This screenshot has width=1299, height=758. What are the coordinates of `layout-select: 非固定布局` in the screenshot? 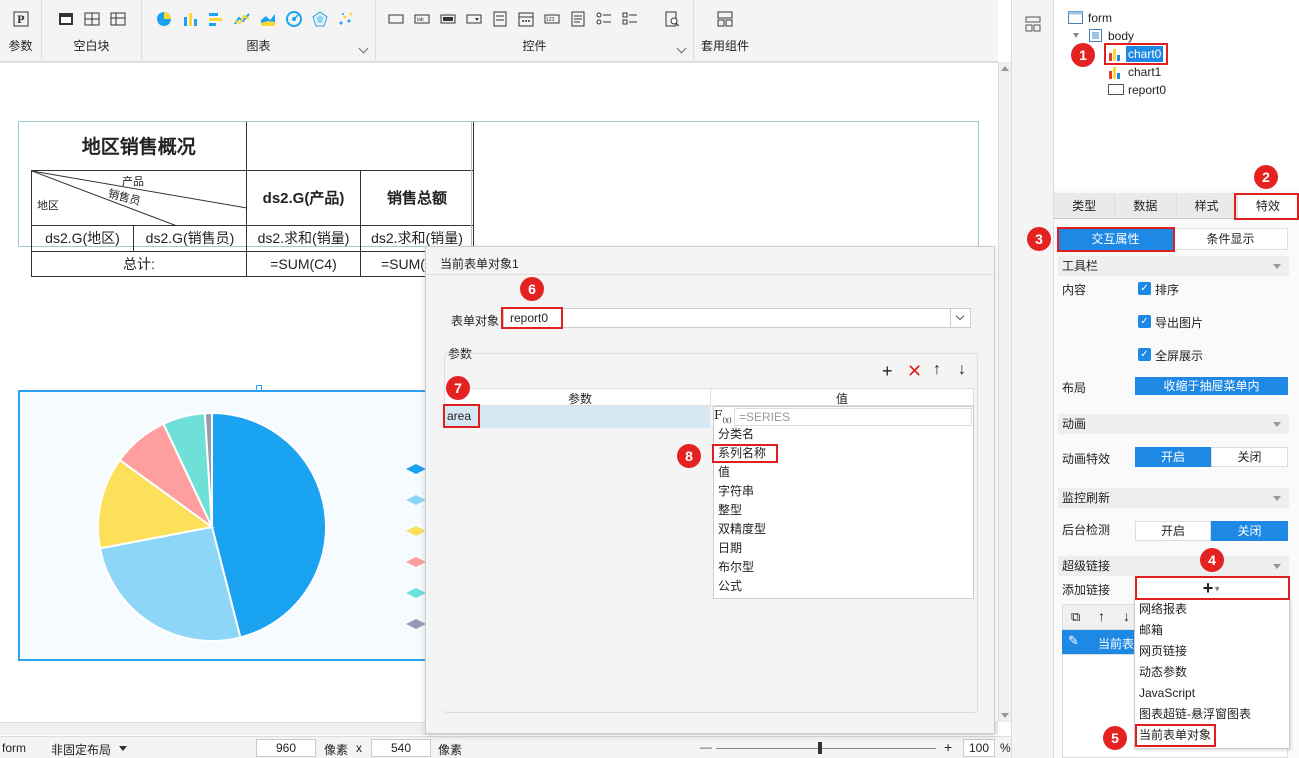 It's located at (81, 749).